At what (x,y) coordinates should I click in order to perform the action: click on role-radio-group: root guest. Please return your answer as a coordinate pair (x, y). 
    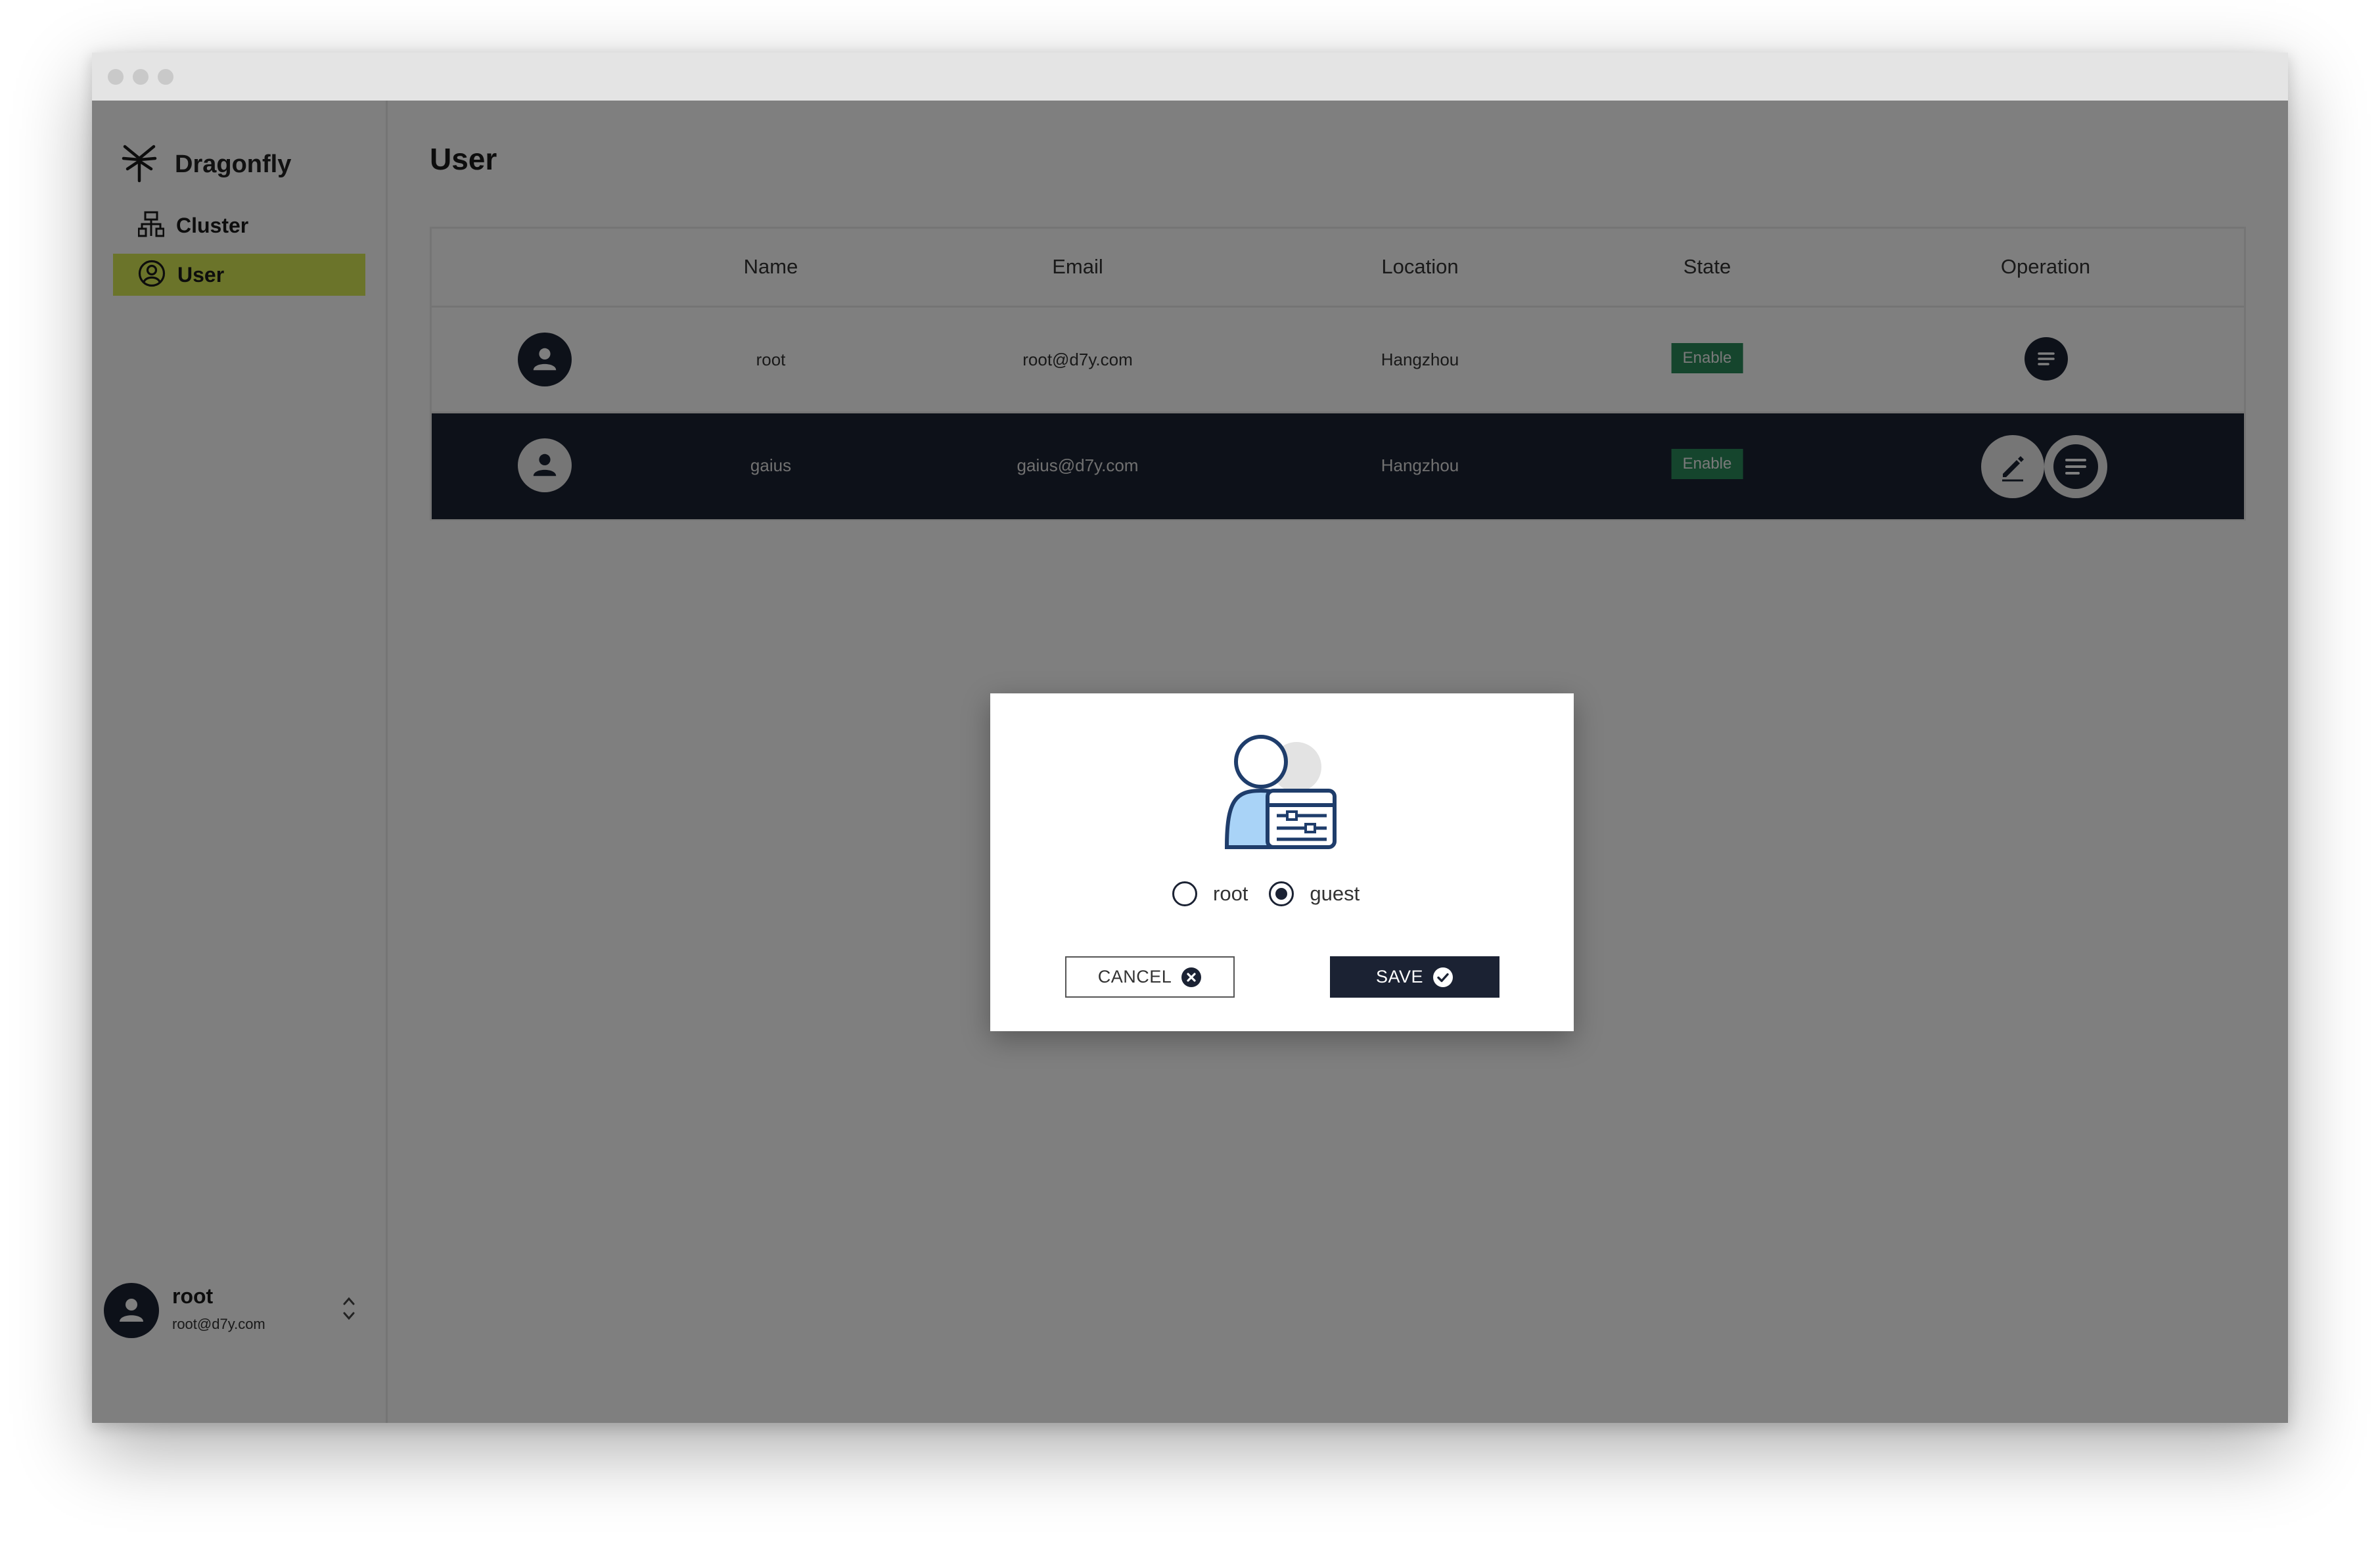
    Looking at the image, I should click on (1266, 894).